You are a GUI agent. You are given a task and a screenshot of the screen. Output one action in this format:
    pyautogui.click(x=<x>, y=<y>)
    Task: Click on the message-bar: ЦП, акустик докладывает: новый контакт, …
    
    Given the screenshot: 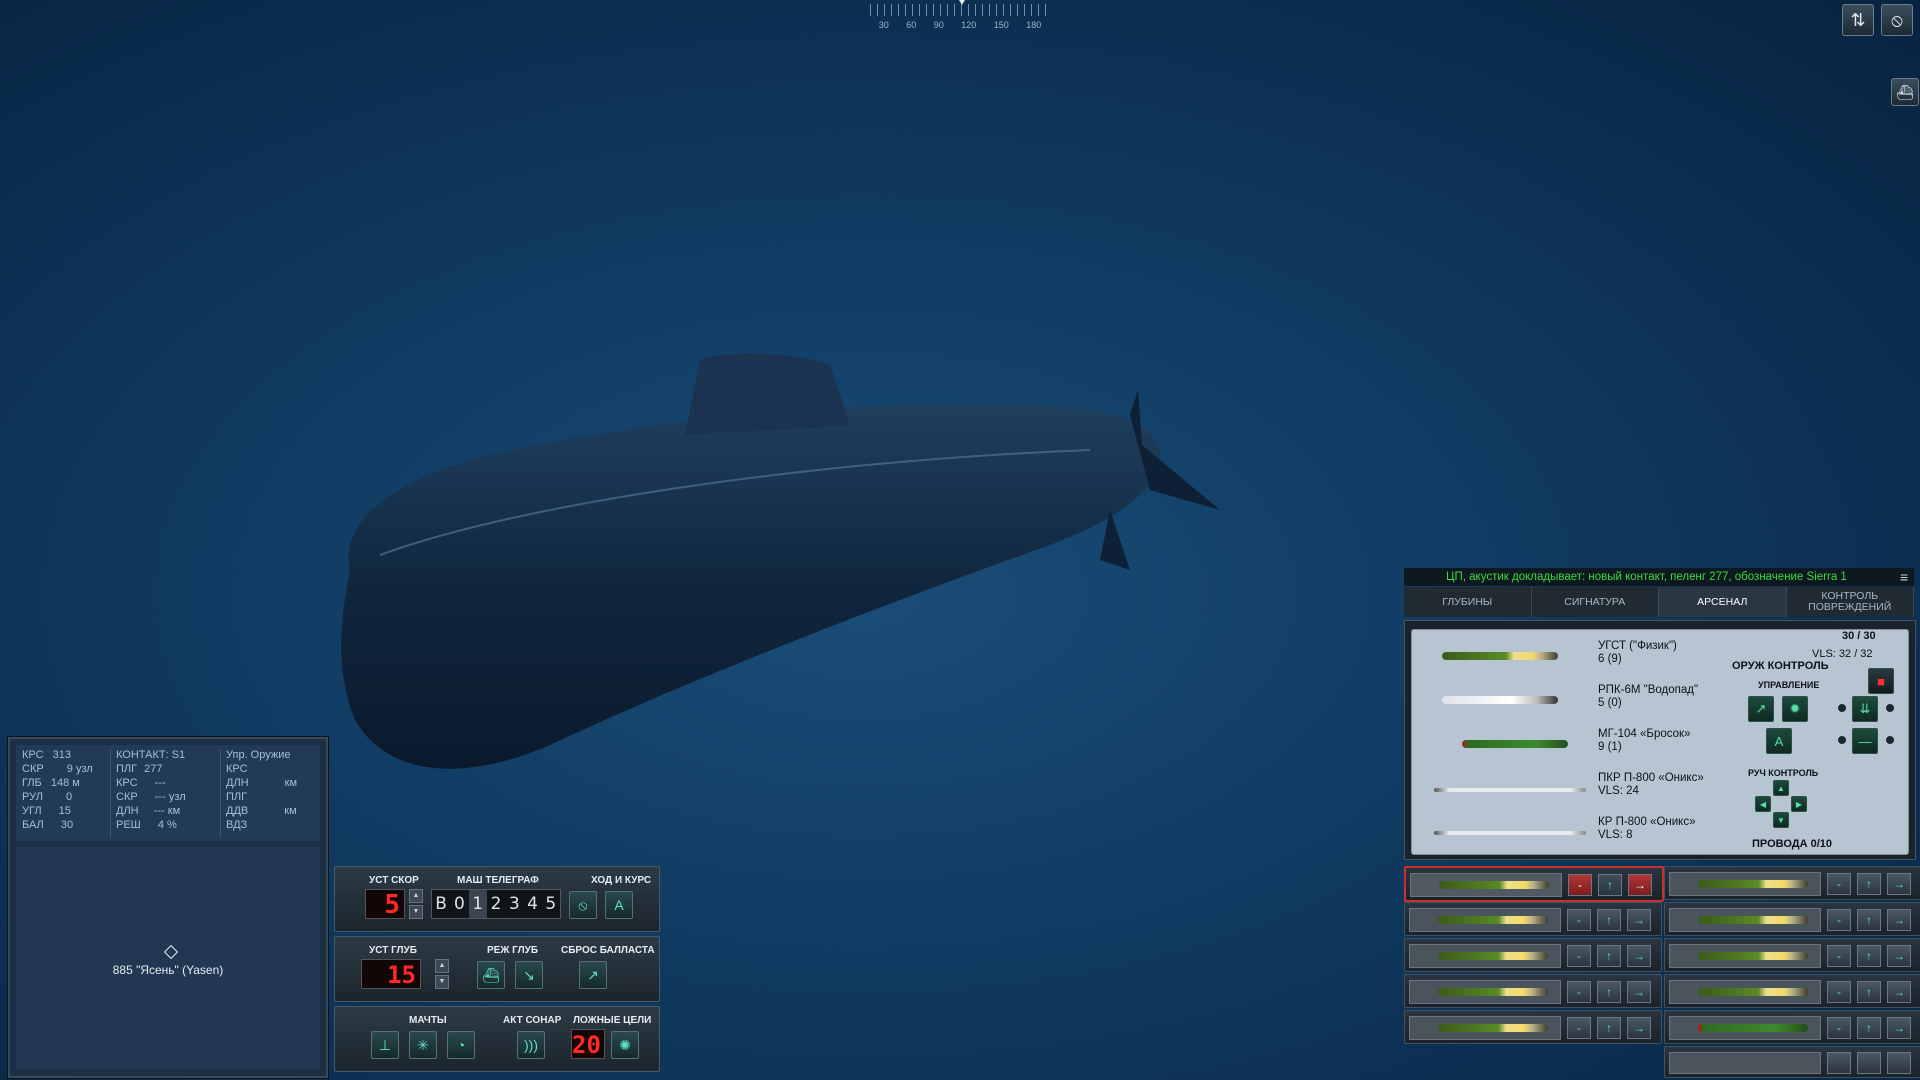 What is the action you would take?
    pyautogui.click(x=1659, y=577)
    